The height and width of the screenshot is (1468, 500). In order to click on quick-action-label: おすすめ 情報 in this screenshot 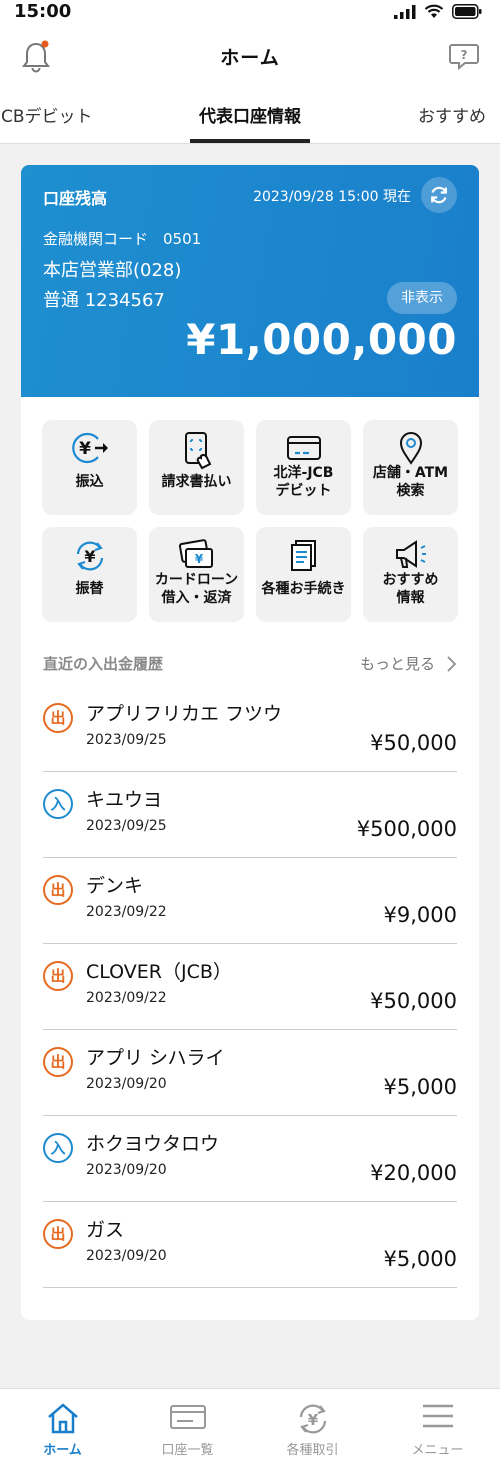, I will do `click(410, 589)`.